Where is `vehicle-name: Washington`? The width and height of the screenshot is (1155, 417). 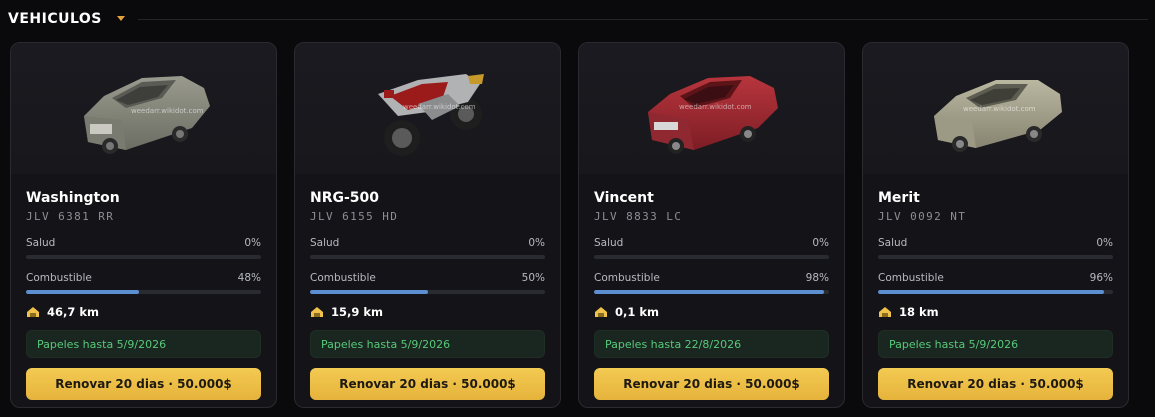
vehicle-name: Washington is located at coordinates (73, 198).